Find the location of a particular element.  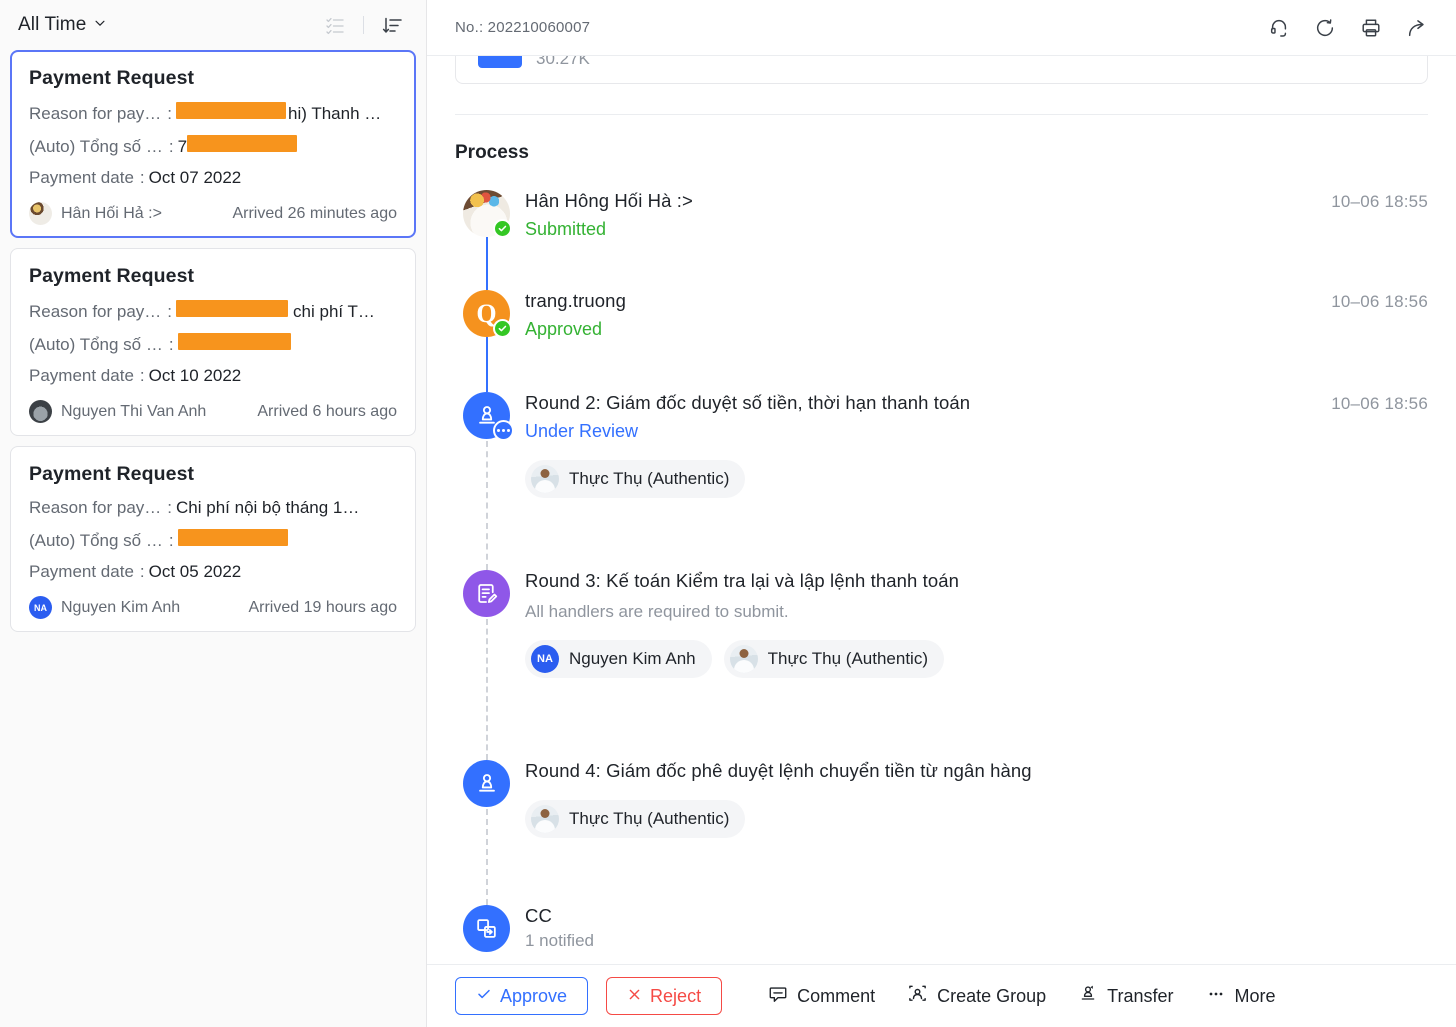

sidebar-toolbar-actions is located at coordinates (363, 25).